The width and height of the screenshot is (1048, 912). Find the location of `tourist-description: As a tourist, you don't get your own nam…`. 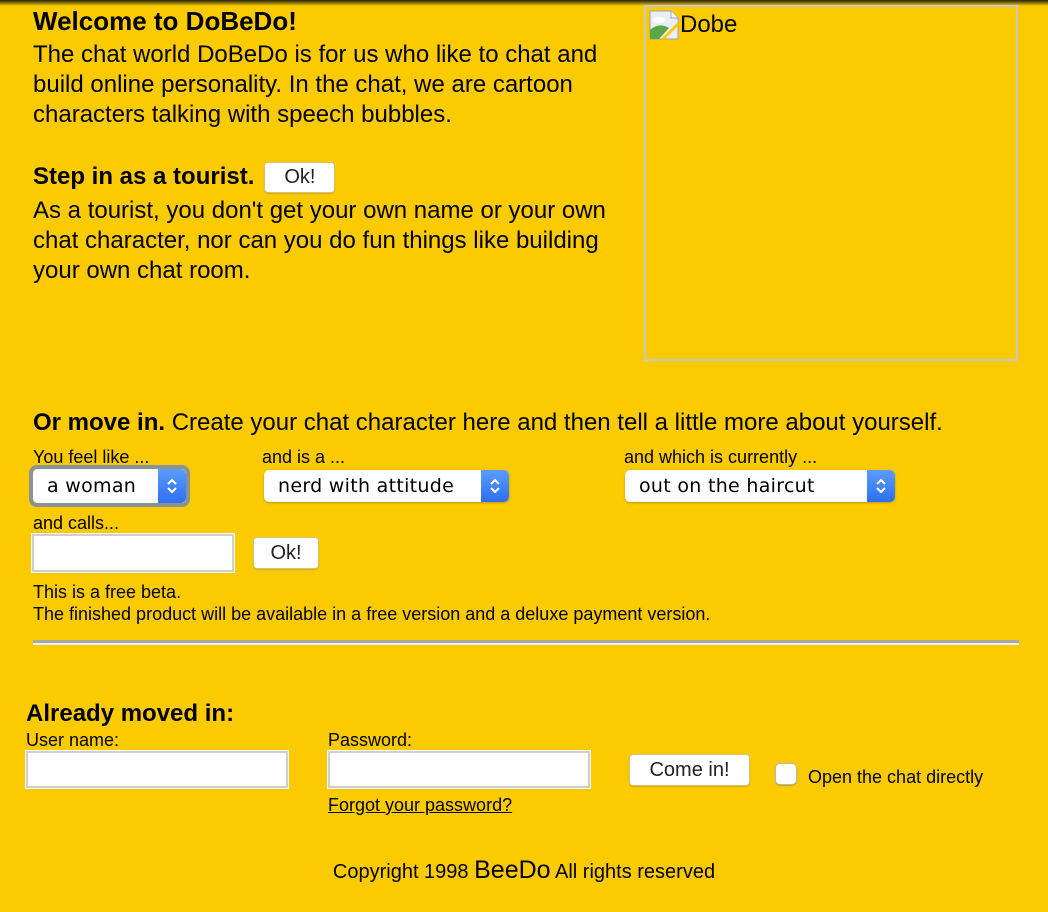

tourist-description: As a tourist, you don't get your own nam… is located at coordinates (319, 240).